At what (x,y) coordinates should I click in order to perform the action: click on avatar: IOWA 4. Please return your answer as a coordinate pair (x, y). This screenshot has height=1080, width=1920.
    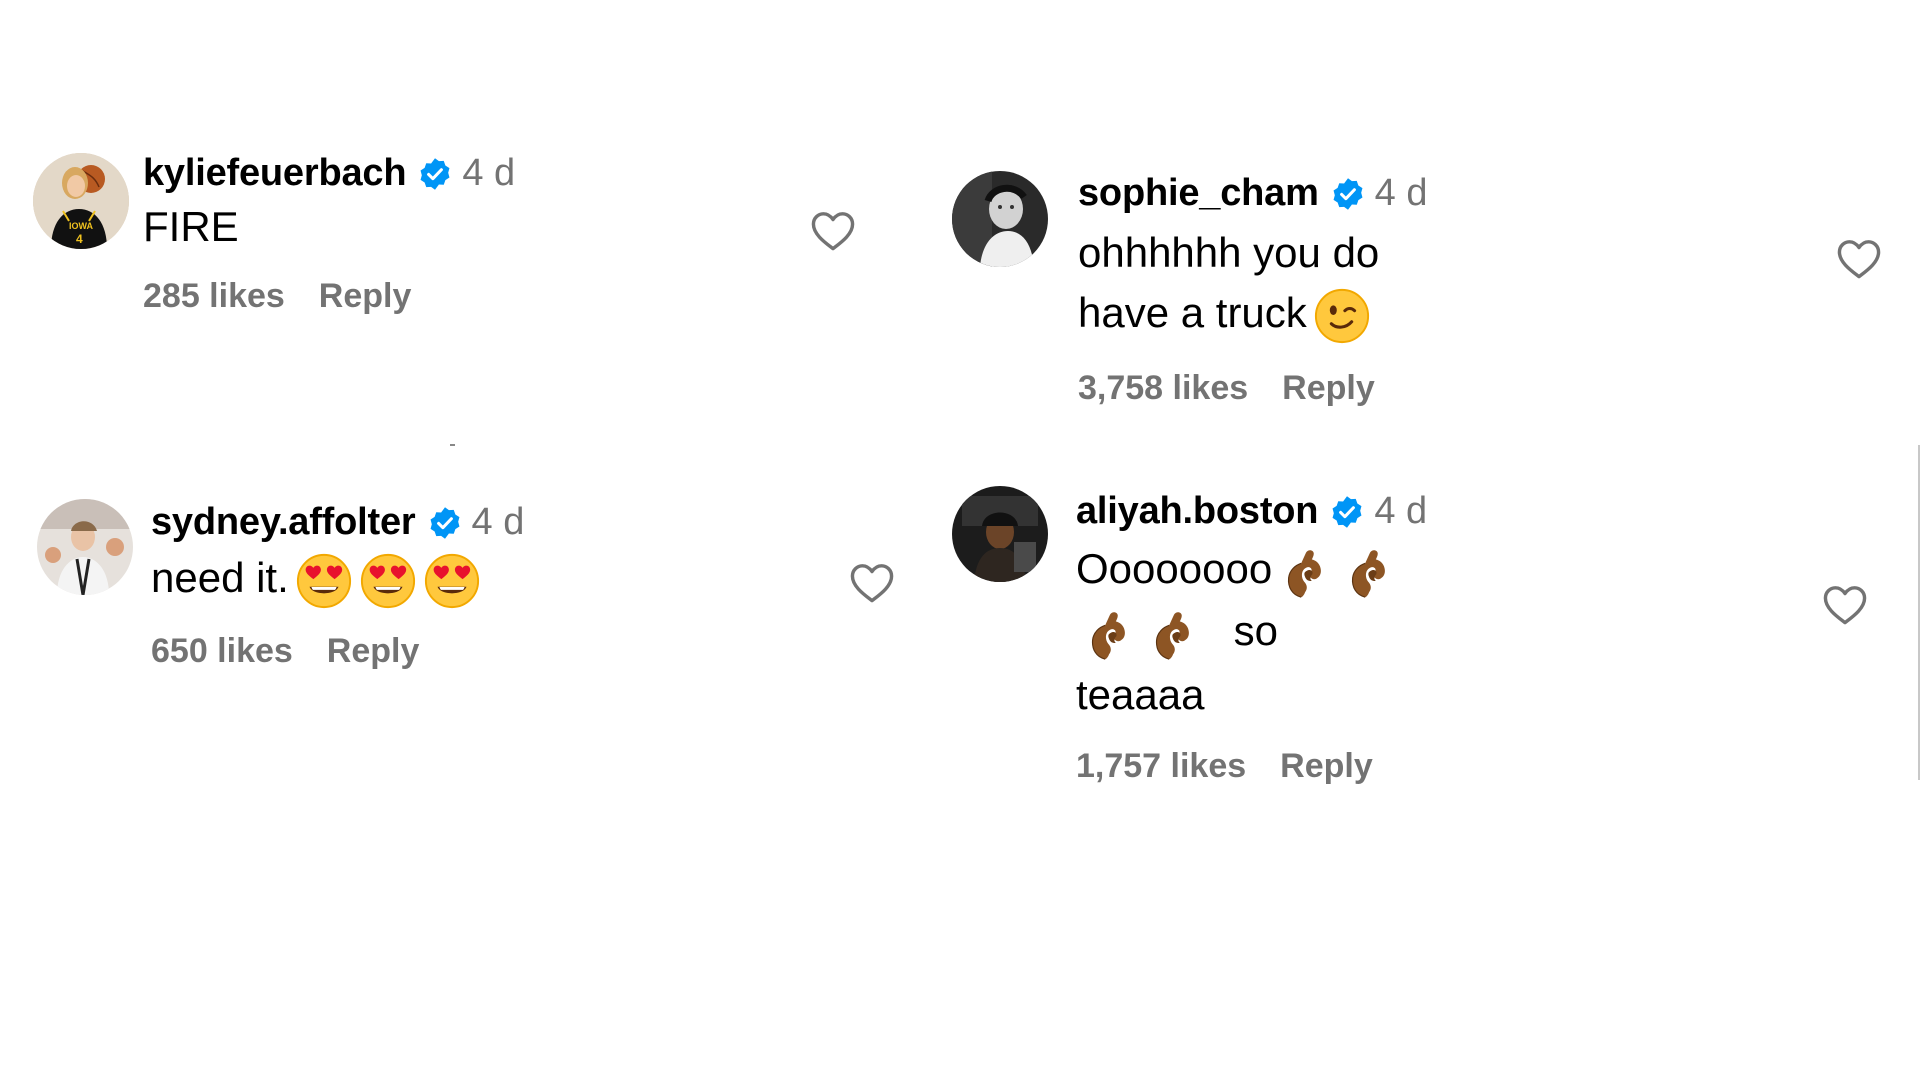
    Looking at the image, I should click on (81, 201).